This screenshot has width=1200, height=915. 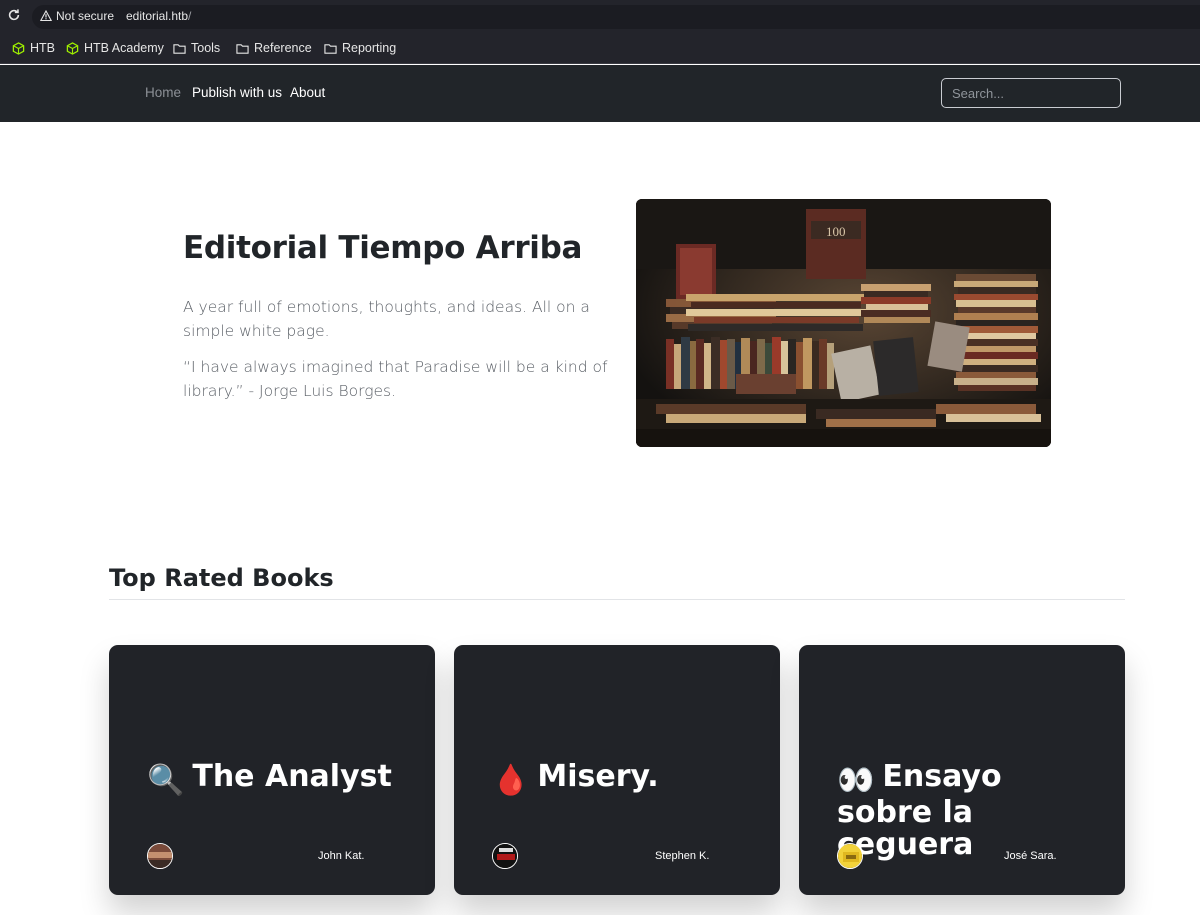 What do you see at coordinates (221, 578) in the screenshot?
I see `section-title: Top Rated Books` at bounding box center [221, 578].